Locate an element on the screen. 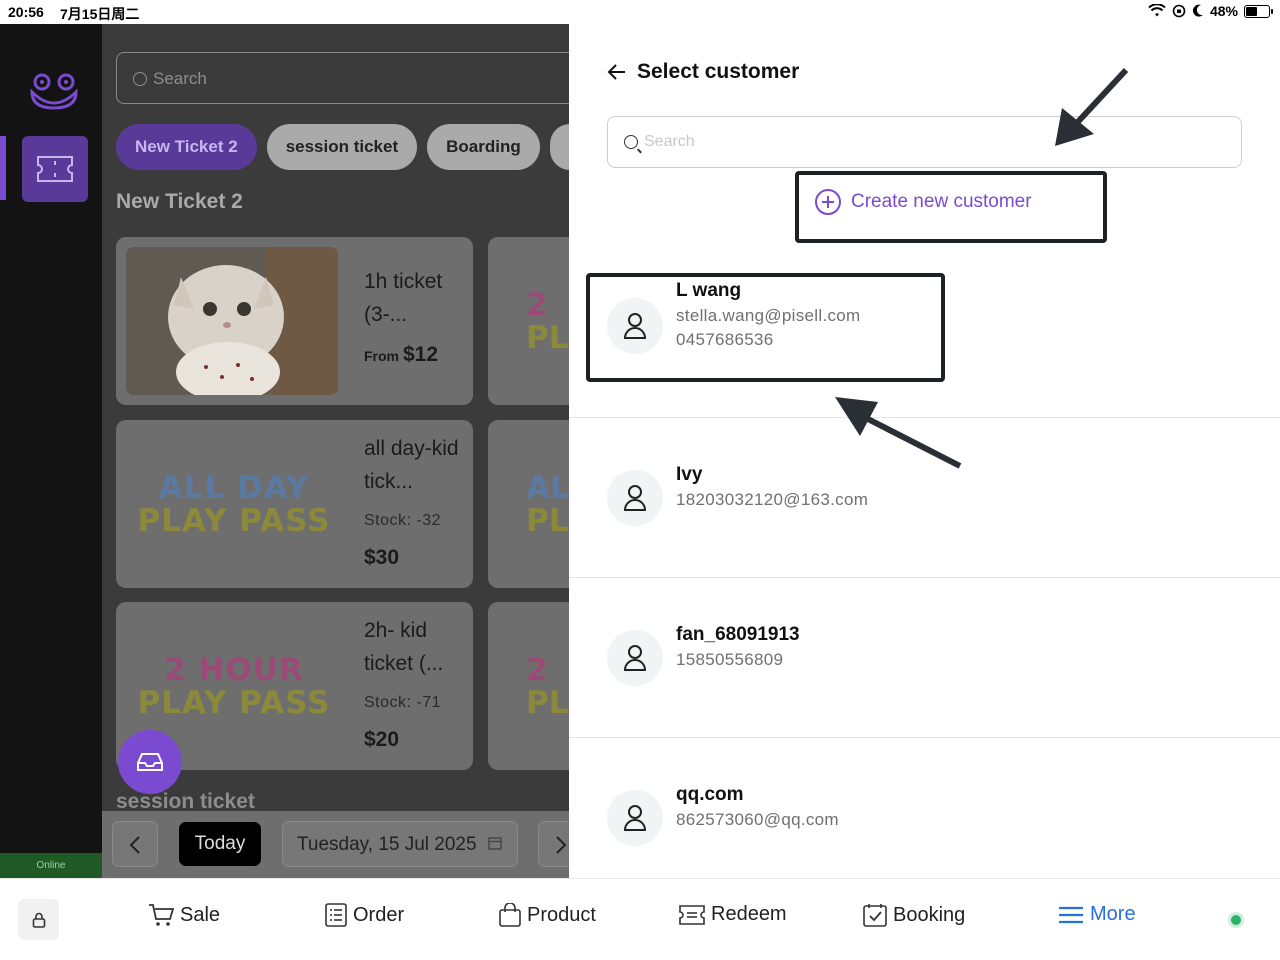  prev-date-button is located at coordinates (135, 844).